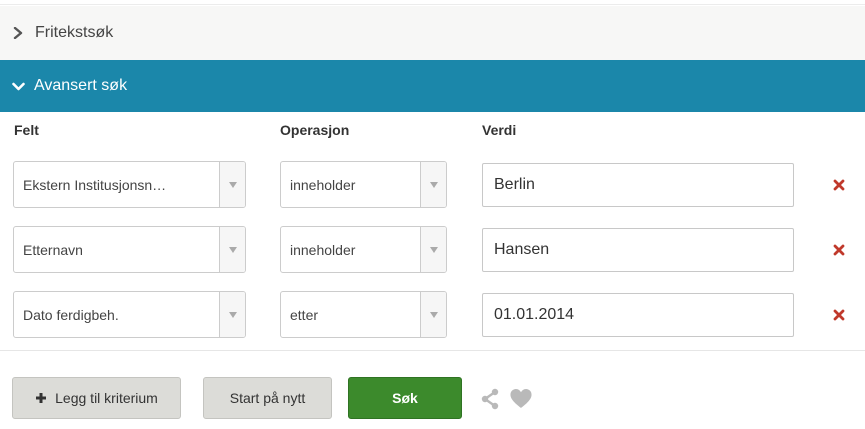 The height and width of the screenshot is (429, 865). What do you see at coordinates (432, 86) in the screenshot?
I see `panel-advanced-search: Avansert søk` at bounding box center [432, 86].